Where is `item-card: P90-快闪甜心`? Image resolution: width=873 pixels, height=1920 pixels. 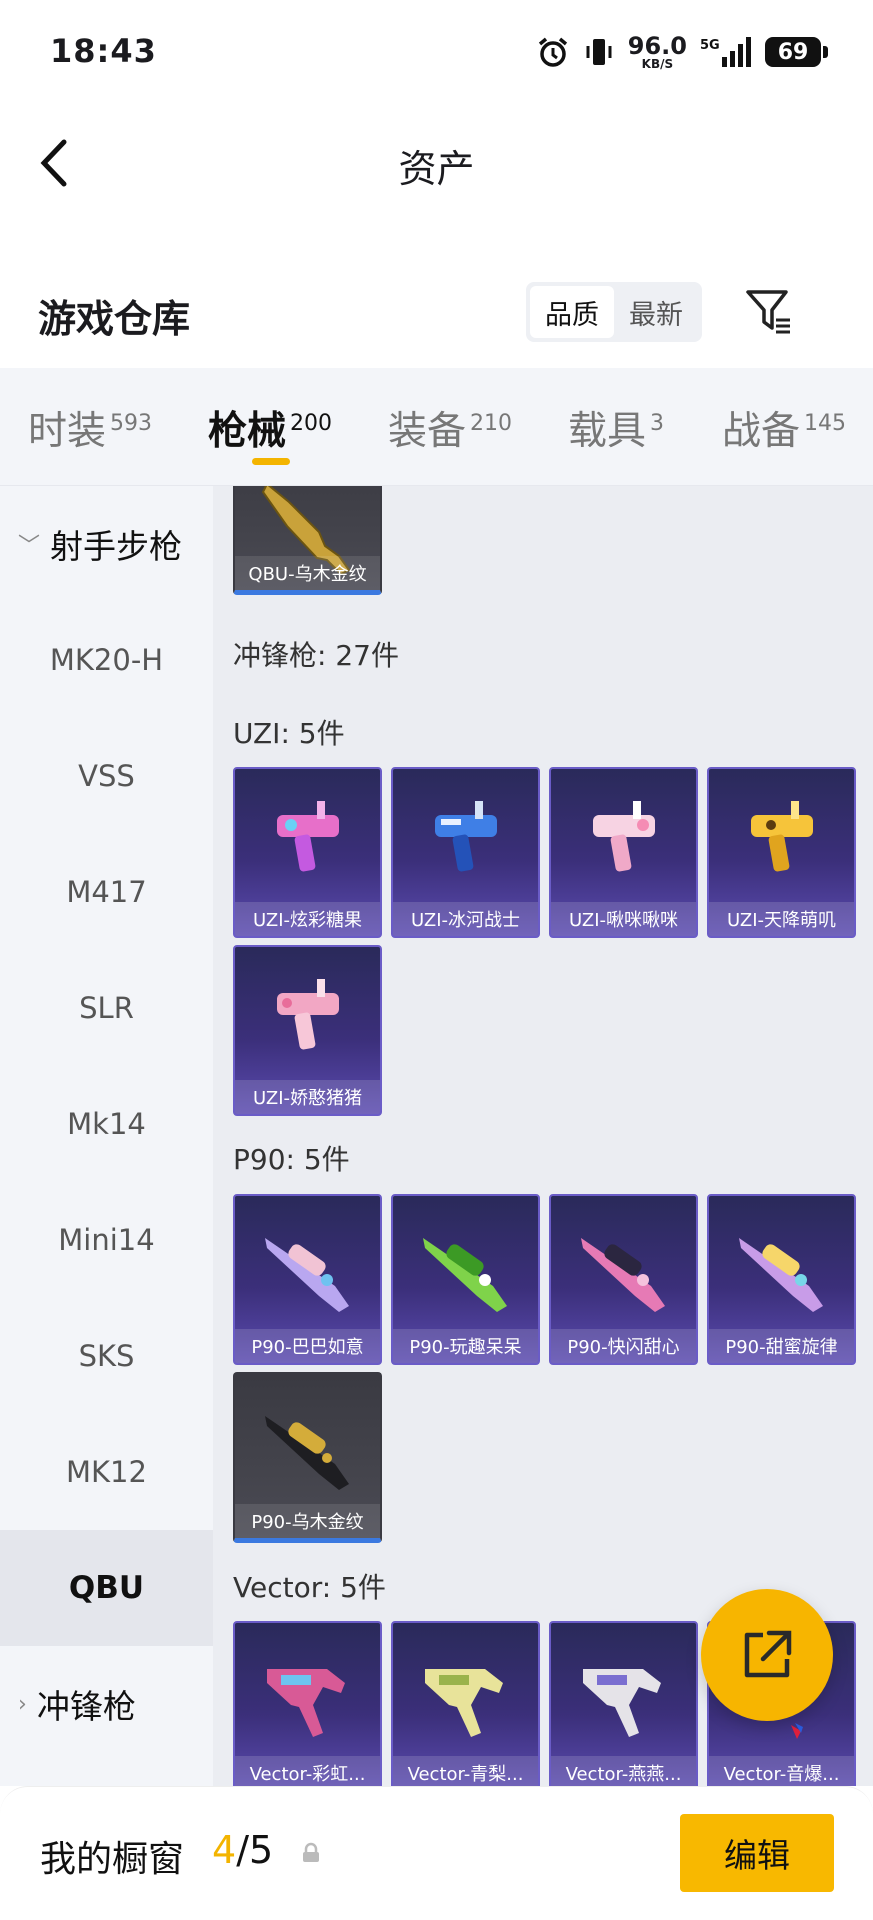 item-card: P90-快闪甜心 is located at coordinates (623, 1279).